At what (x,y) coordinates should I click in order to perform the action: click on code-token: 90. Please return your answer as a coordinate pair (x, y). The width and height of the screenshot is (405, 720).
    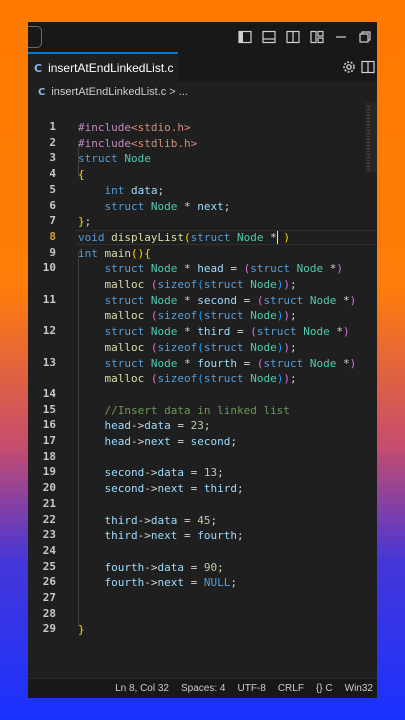
    Looking at the image, I should click on (210, 567).